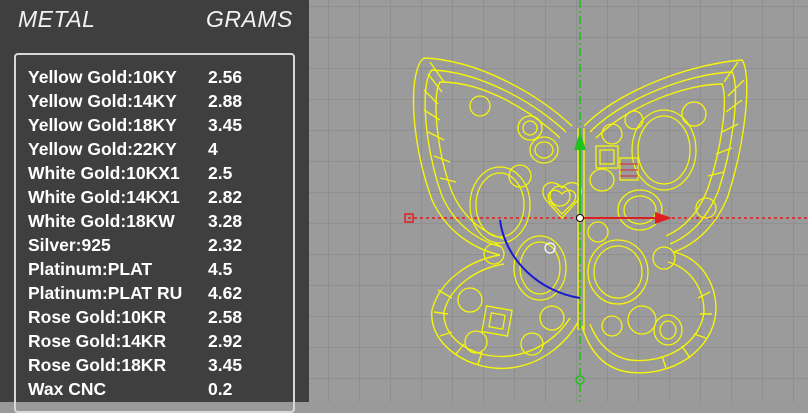 The image size is (808, 413). What do you see at coordinates (540, 259) in the screenshot?
I see `rotation-arc` at bounding box center [540, 259].